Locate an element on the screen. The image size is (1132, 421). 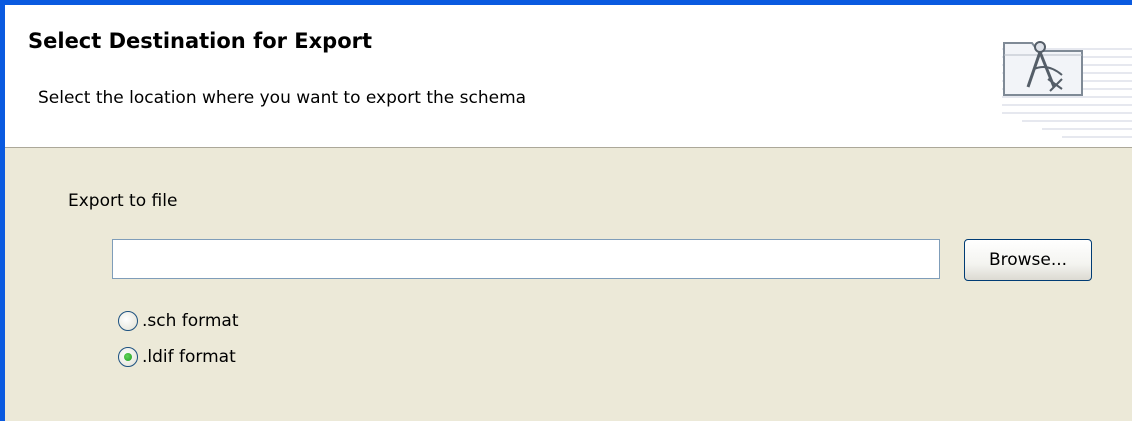
radio-sch-format: .sch format is located at coordinates (178, 321).